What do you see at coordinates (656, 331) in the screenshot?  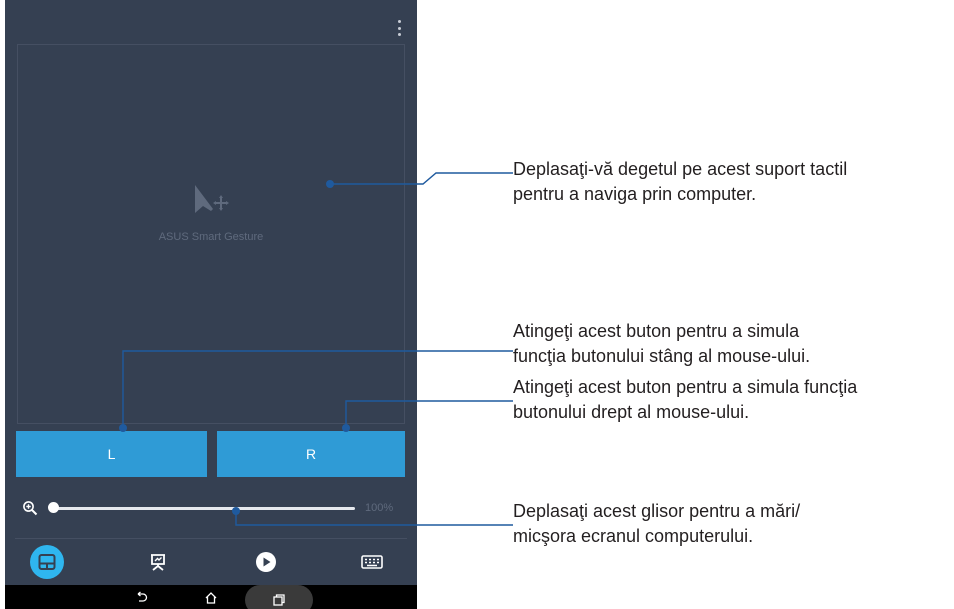 I see `annotation-text: Atingeţi acest buton pentru a simula` at bounding box center [656, 331].